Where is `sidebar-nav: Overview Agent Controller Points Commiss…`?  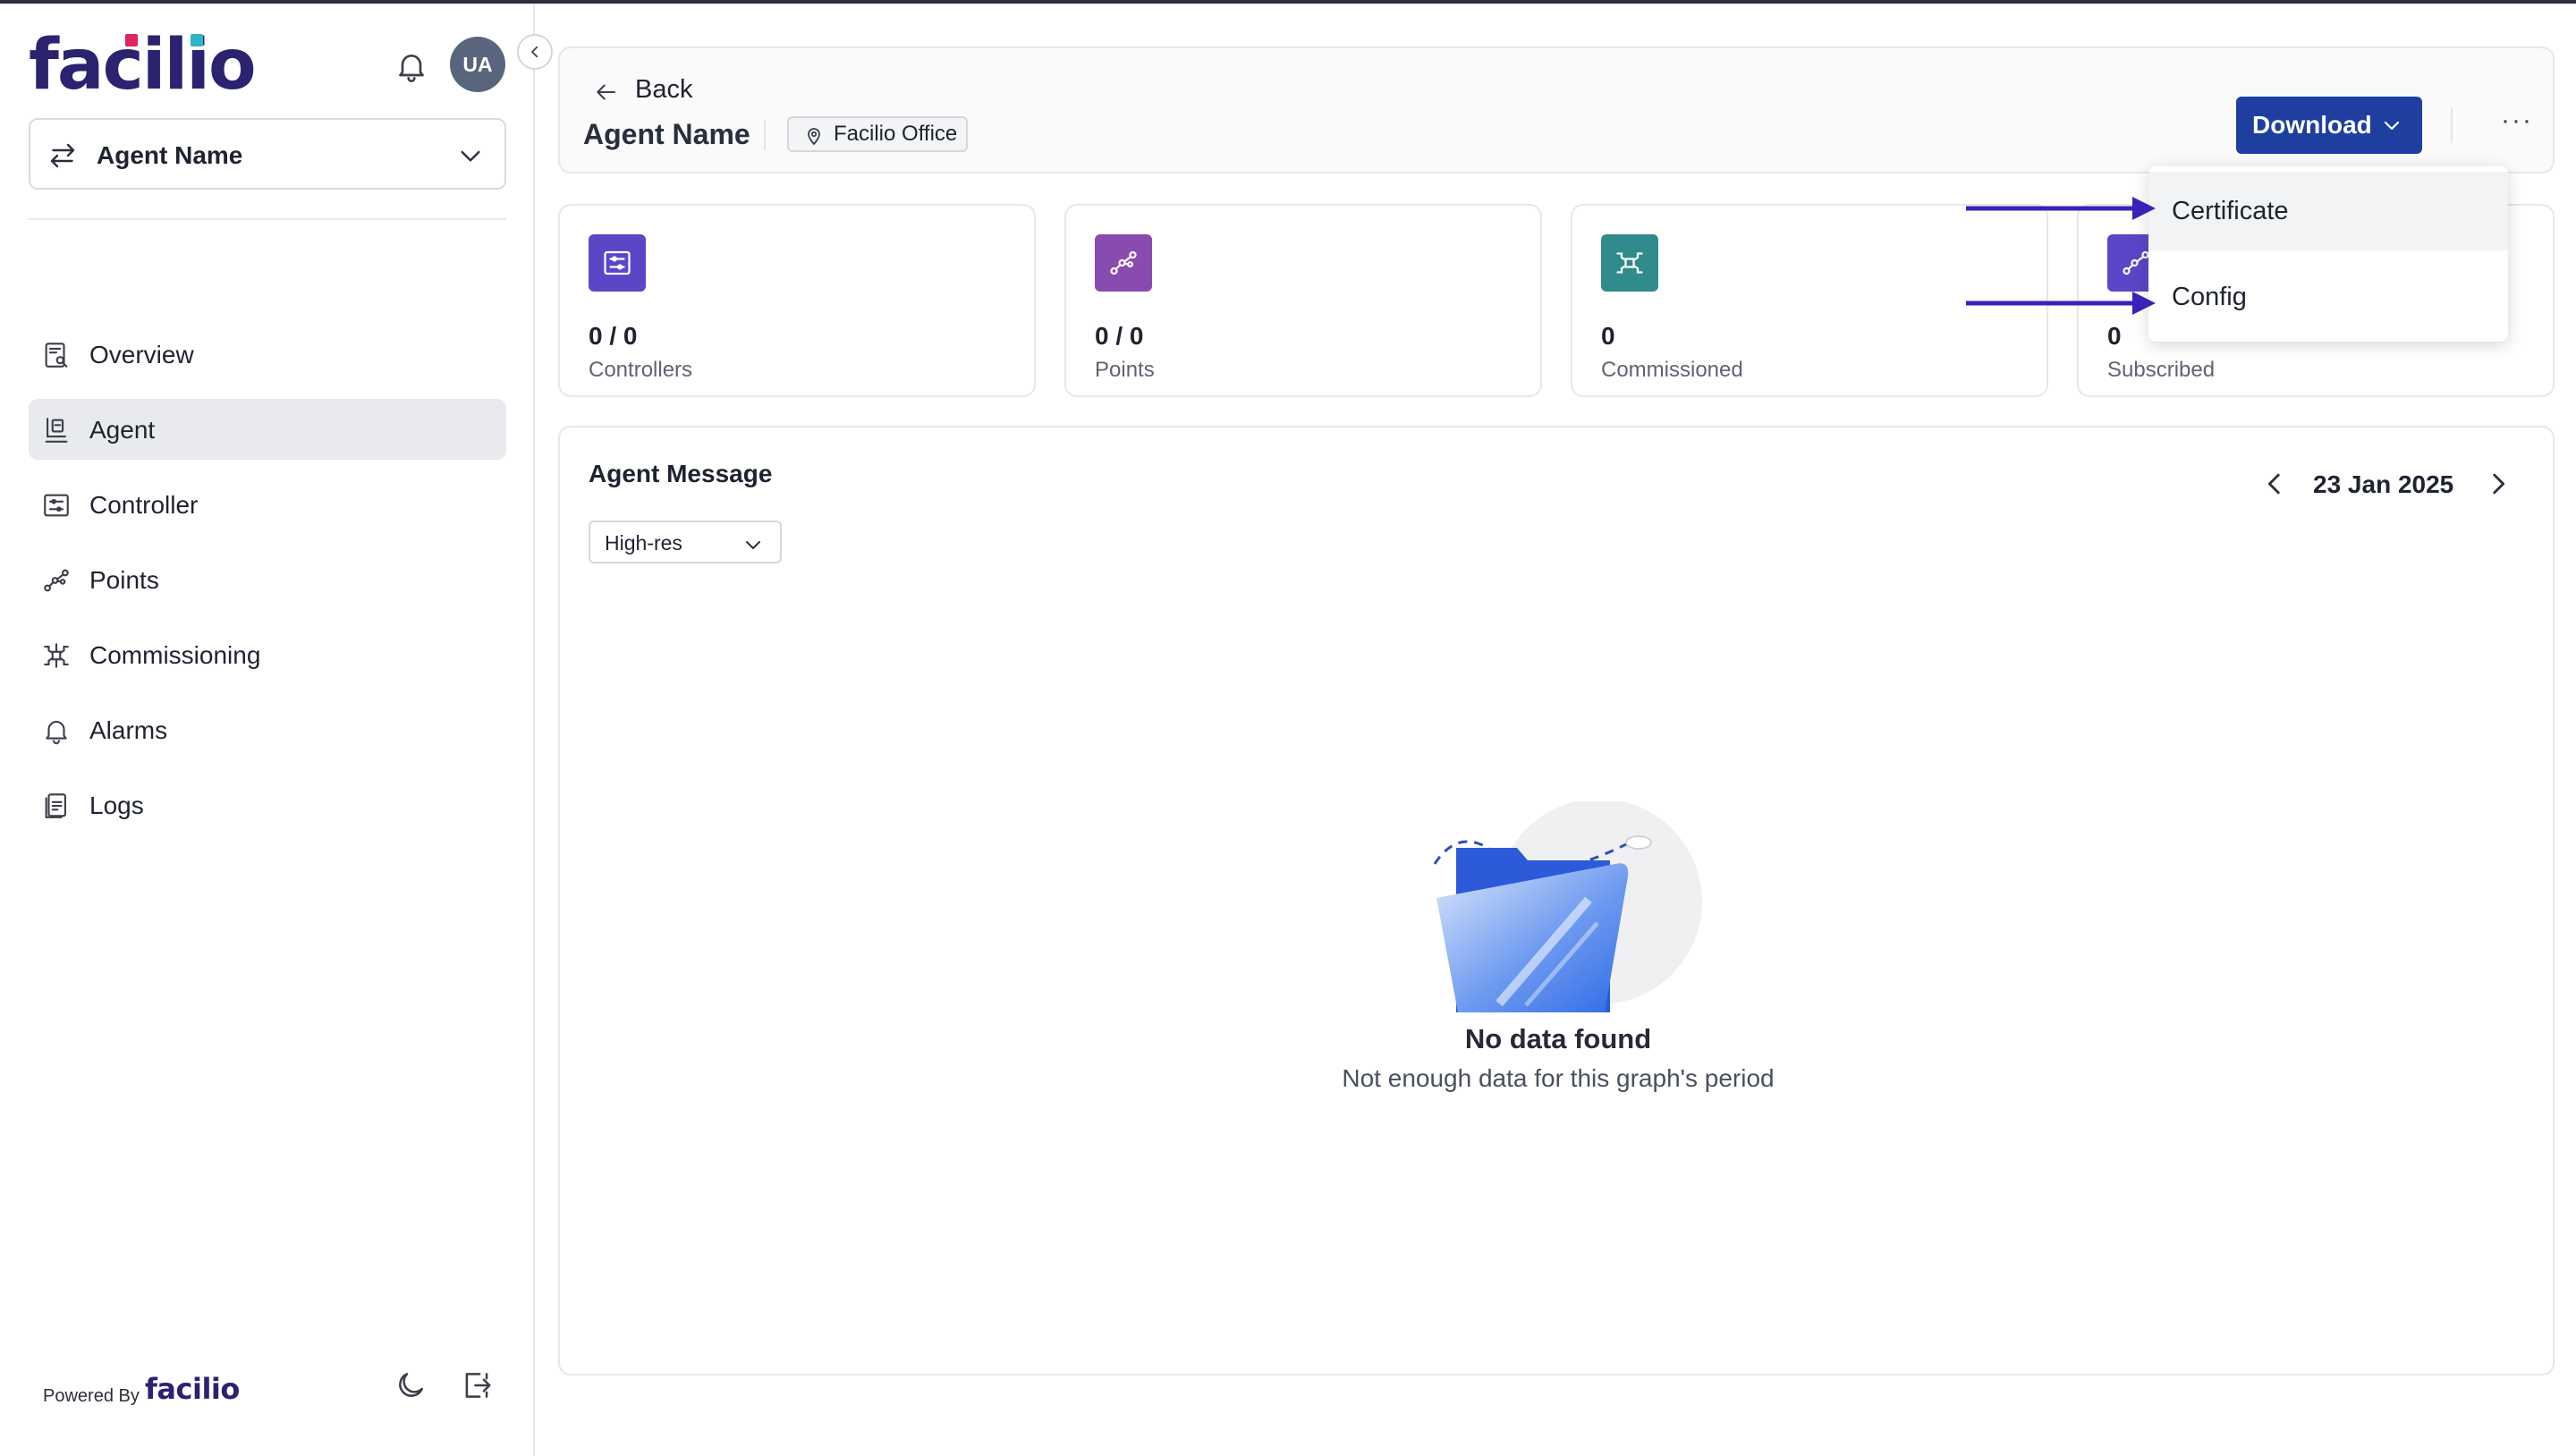
sidebar-nav: Overview Agent Controller Points Commiss… is located at coordinates (267, 587).